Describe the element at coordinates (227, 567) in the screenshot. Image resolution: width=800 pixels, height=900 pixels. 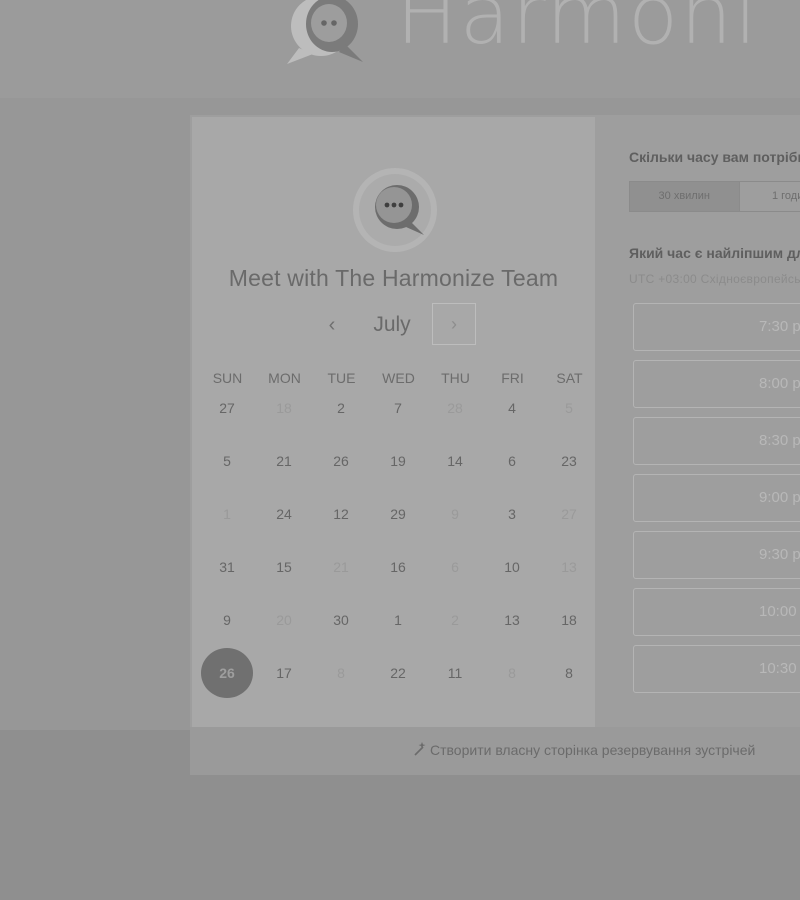
I see `calendar-day: 31` at that location.